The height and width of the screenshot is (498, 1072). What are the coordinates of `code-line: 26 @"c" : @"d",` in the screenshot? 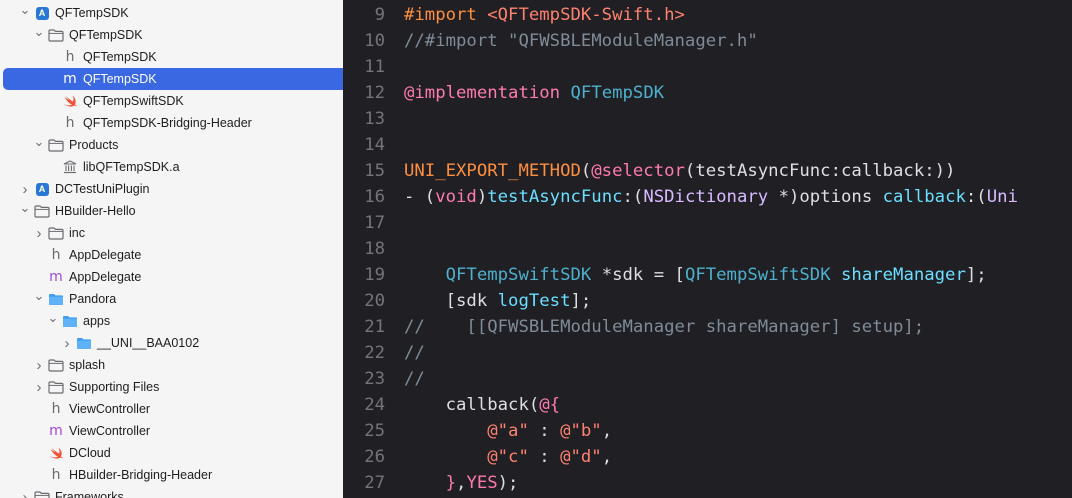 It's located at (707, 457).